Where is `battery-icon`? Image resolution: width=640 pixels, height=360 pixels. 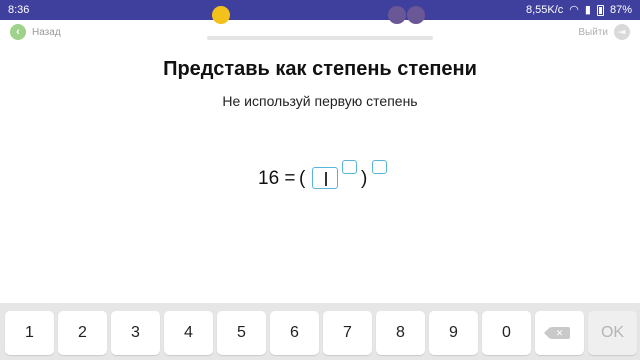 battery-icon is located at coordinates (600, 10).